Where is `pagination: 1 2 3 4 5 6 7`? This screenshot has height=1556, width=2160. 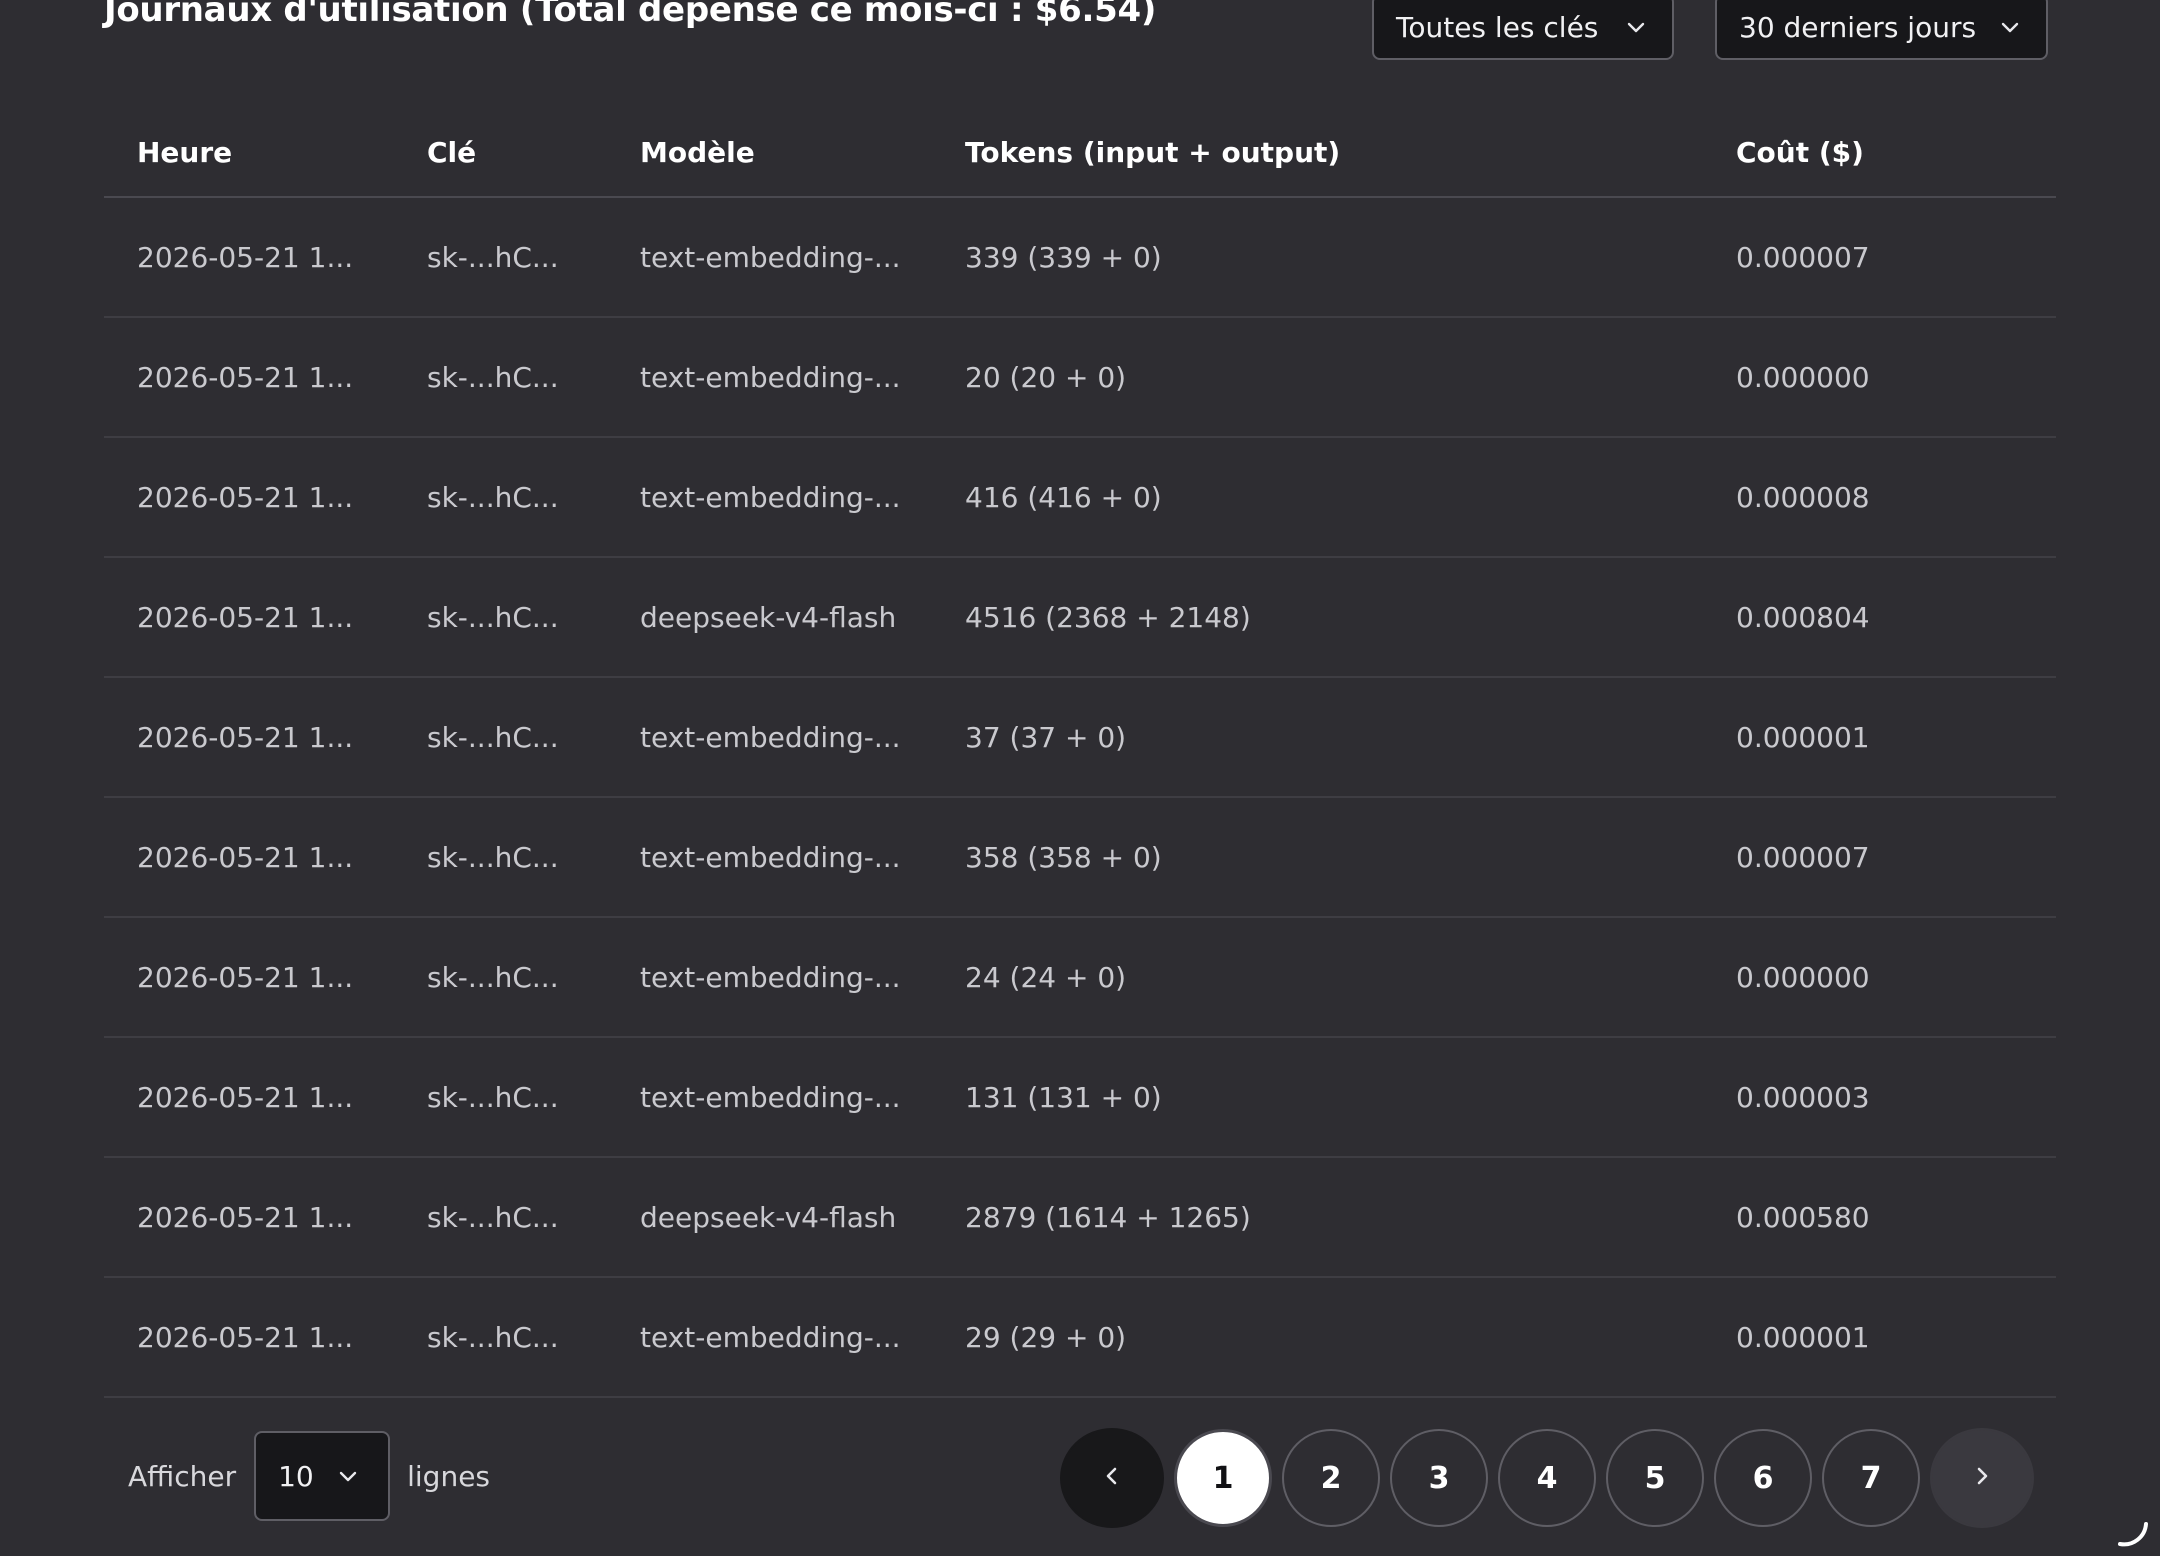
pagination: 1 2 3 4 5 6 7 is located at coordinates (1547, 1478).